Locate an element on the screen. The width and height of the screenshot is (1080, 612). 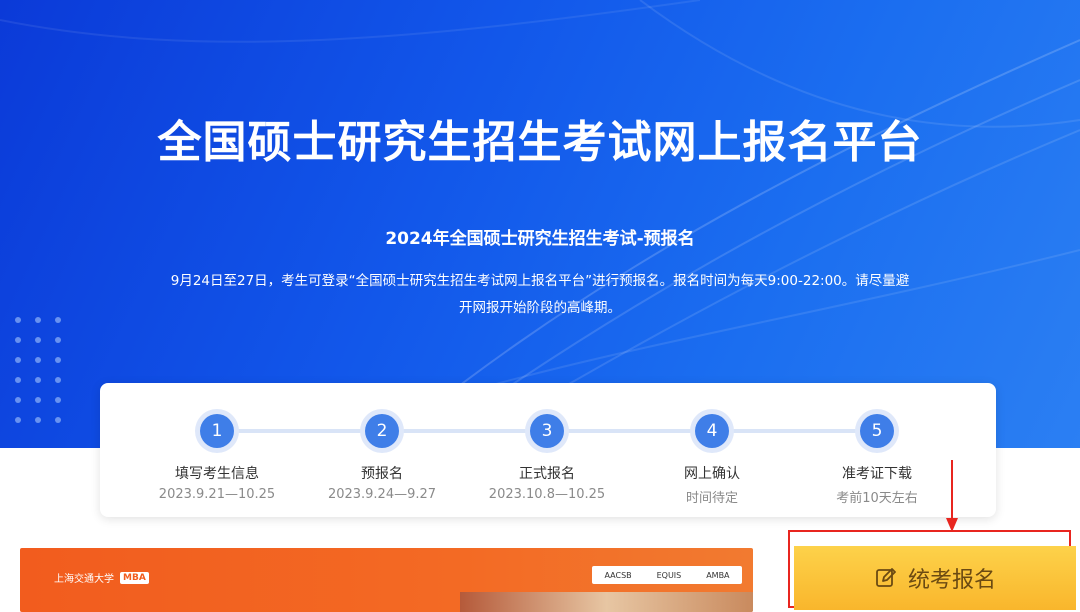
step-circle: 2 is located at coordinates (382, 431).